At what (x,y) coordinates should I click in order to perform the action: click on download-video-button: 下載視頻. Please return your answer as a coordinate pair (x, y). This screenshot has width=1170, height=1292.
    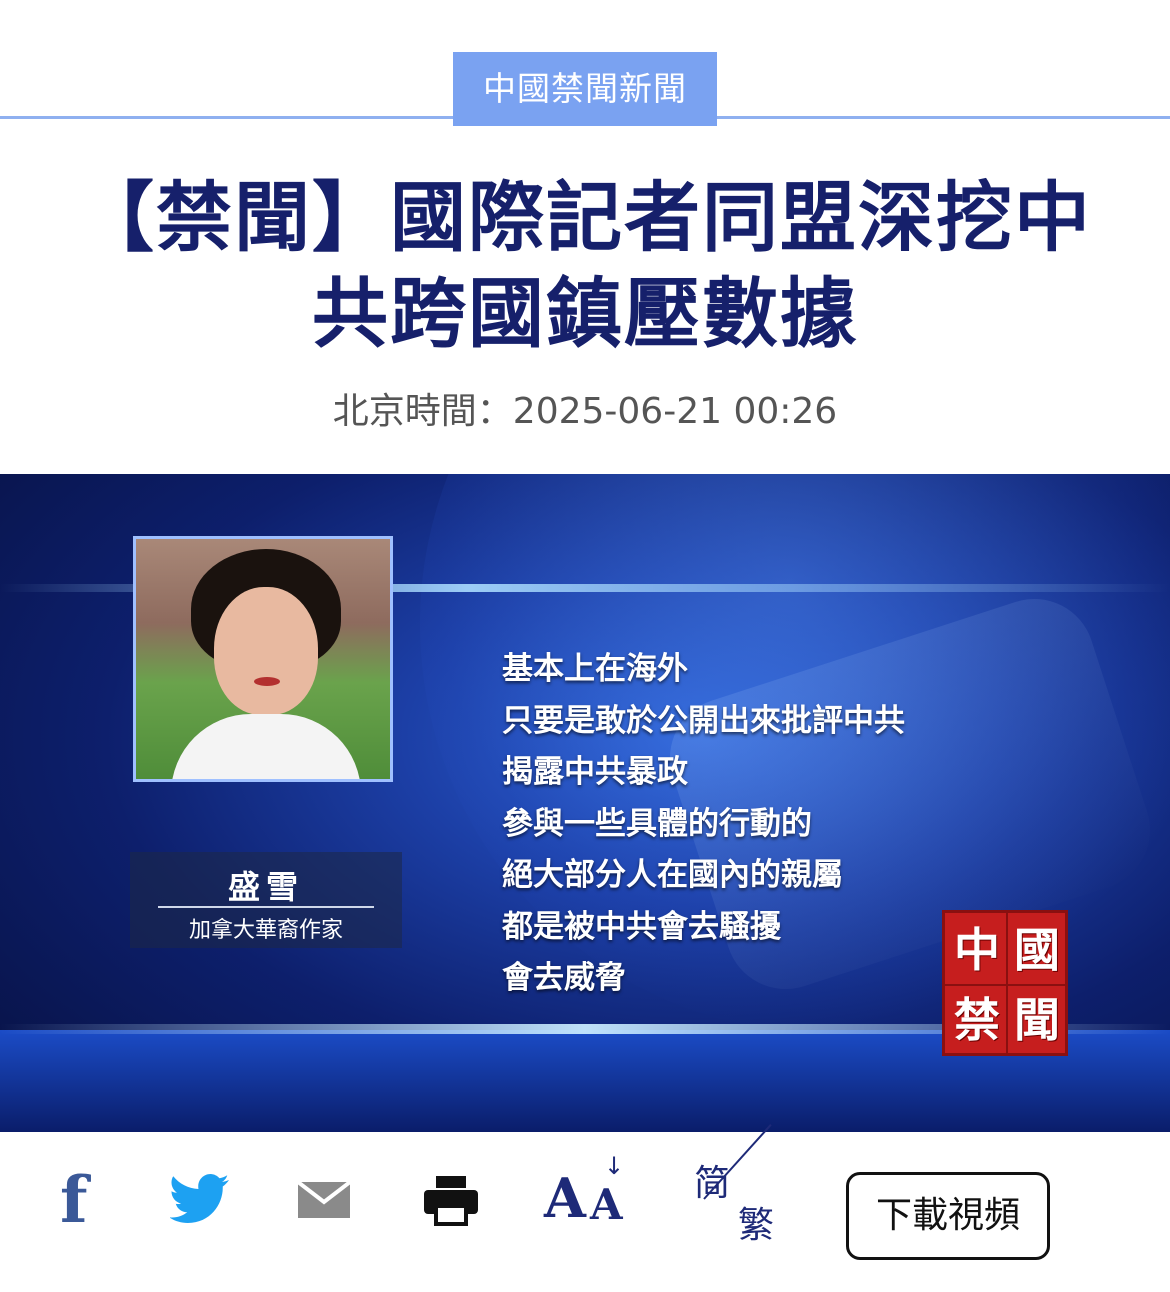
    Looking at the image, I should click on (948, 1216).